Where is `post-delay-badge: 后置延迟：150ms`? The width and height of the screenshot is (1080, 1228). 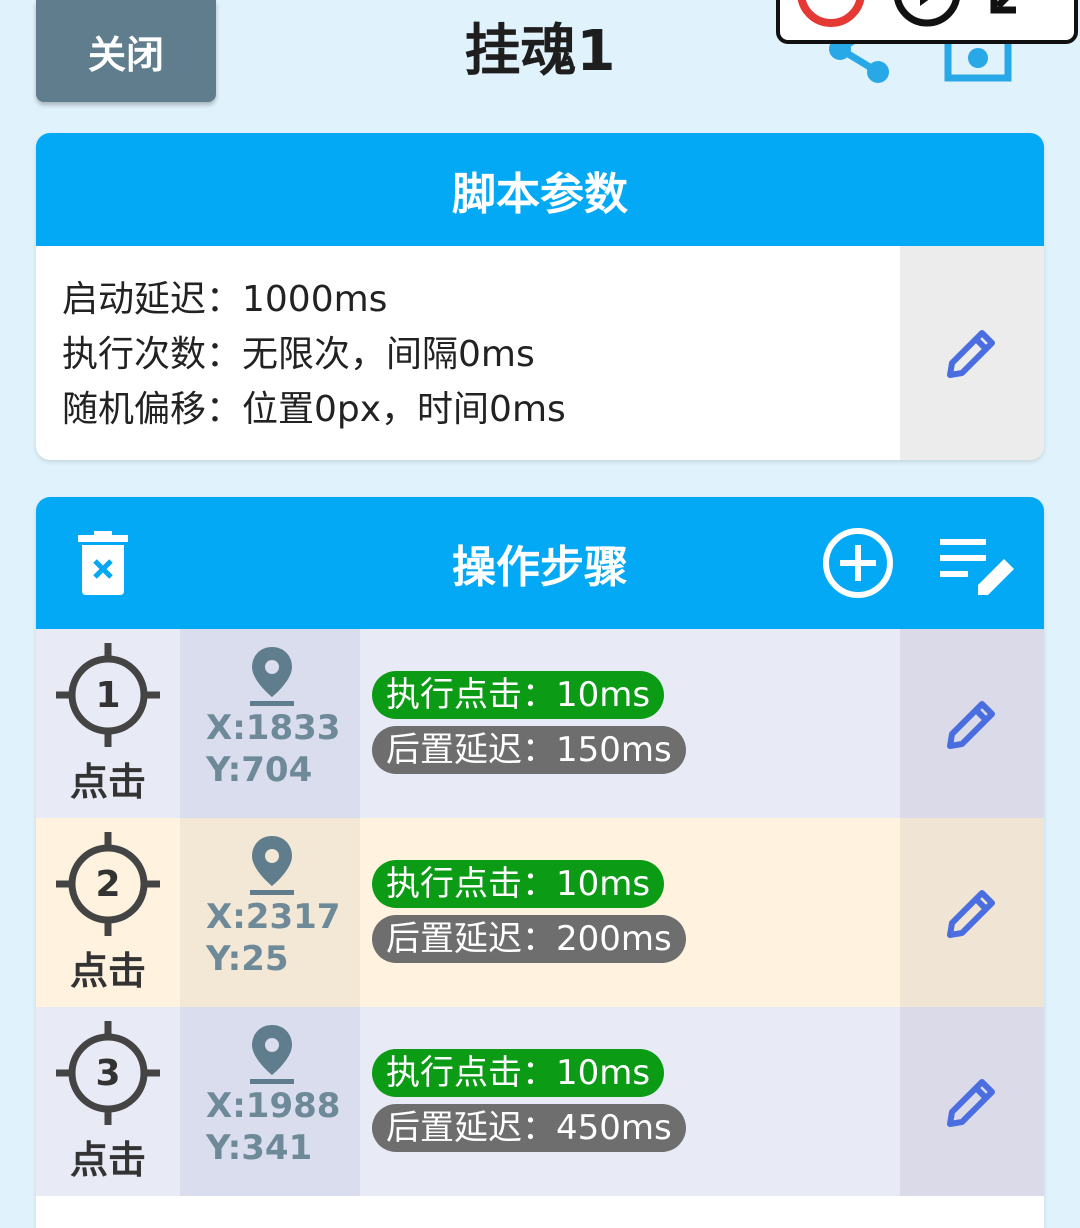
post-delay-badge: 后置延迟：150ms is located at coordinates (529, 750).